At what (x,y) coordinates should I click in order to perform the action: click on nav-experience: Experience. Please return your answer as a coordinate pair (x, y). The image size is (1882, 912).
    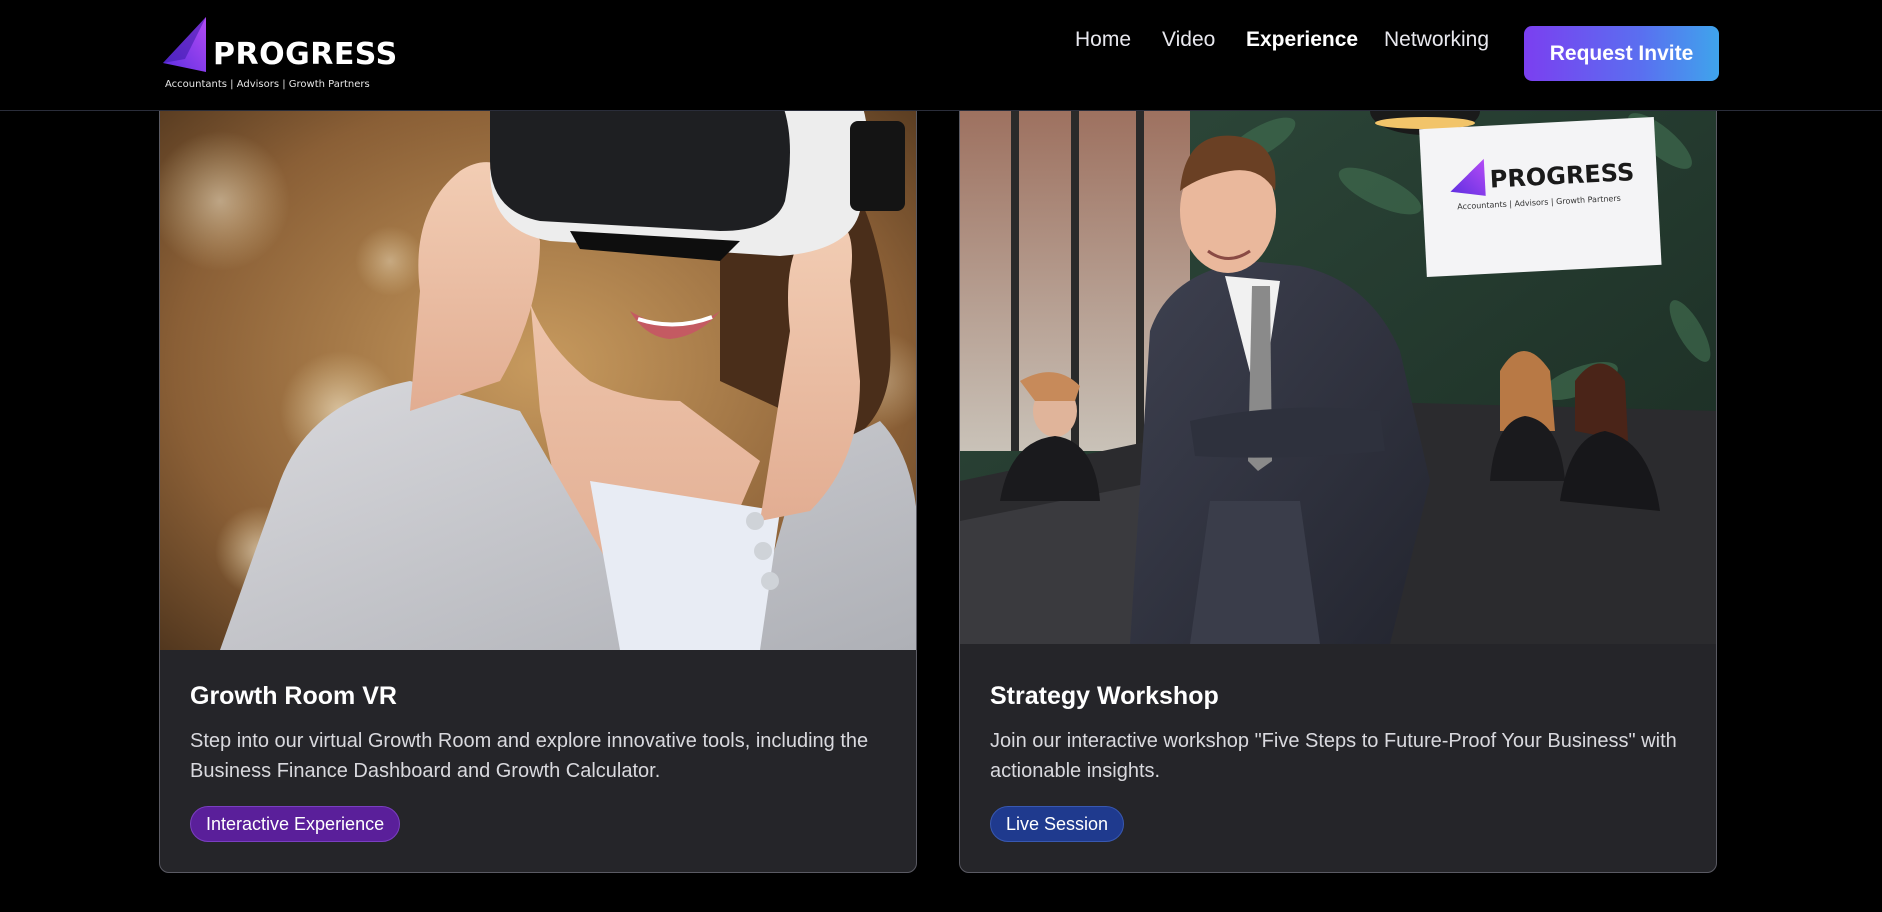
    Looking at the image, I should click on (1302, 40).